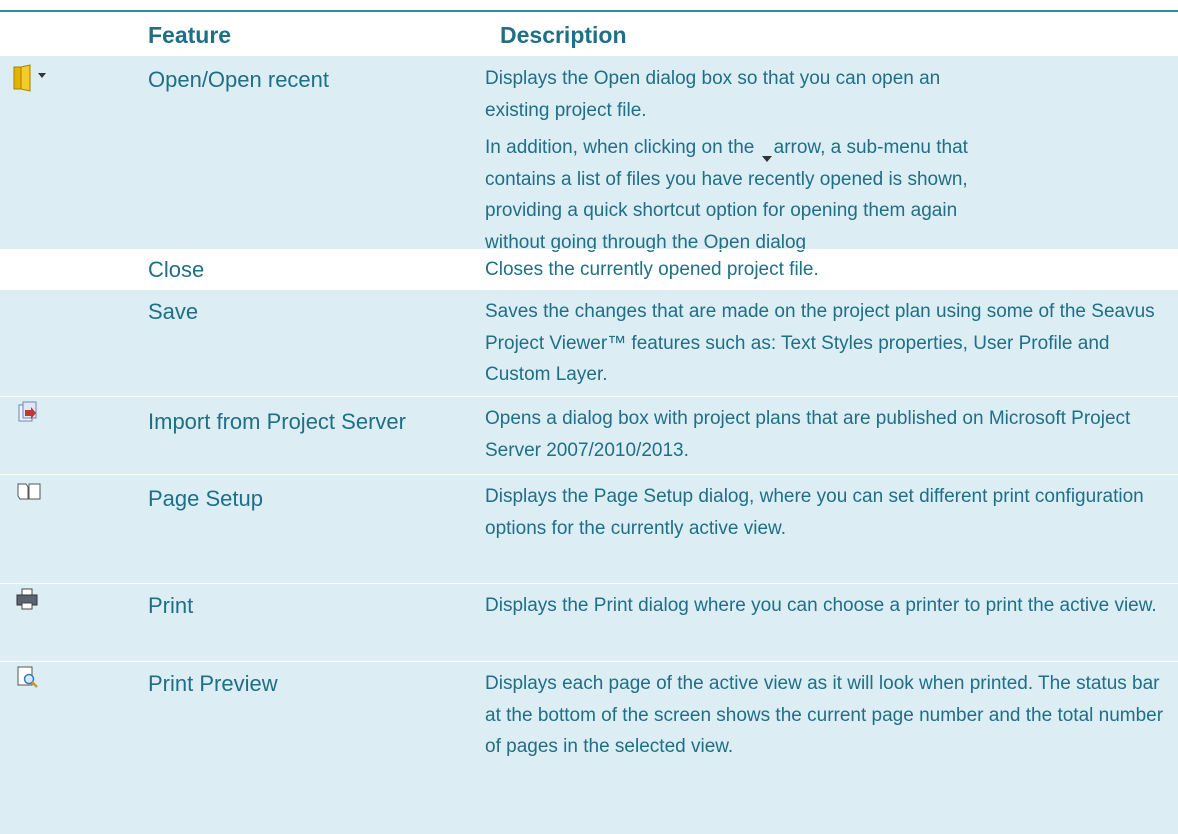  I want to click on feature-print-preview: Print Preview, so click(213, 683).